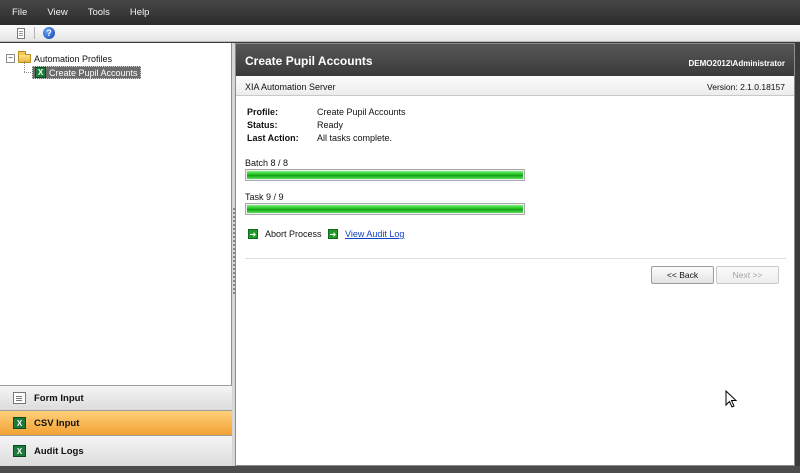 The height and width of the screenshot is (473, 800). Describe the element at coordinates (57, 423) in the screenshot. I see `nav-csv-input-label: CSV Input` at that location.